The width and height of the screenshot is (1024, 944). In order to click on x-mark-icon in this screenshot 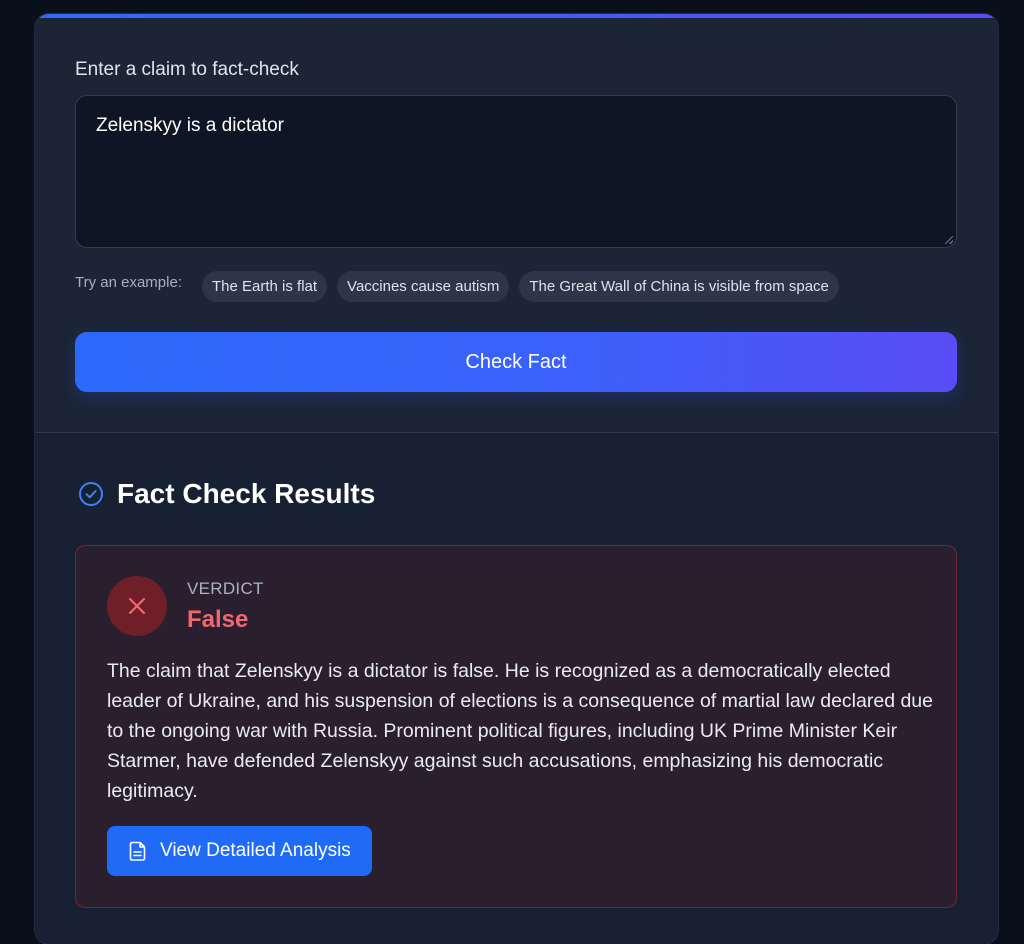, I will do `click(137, 606)`.